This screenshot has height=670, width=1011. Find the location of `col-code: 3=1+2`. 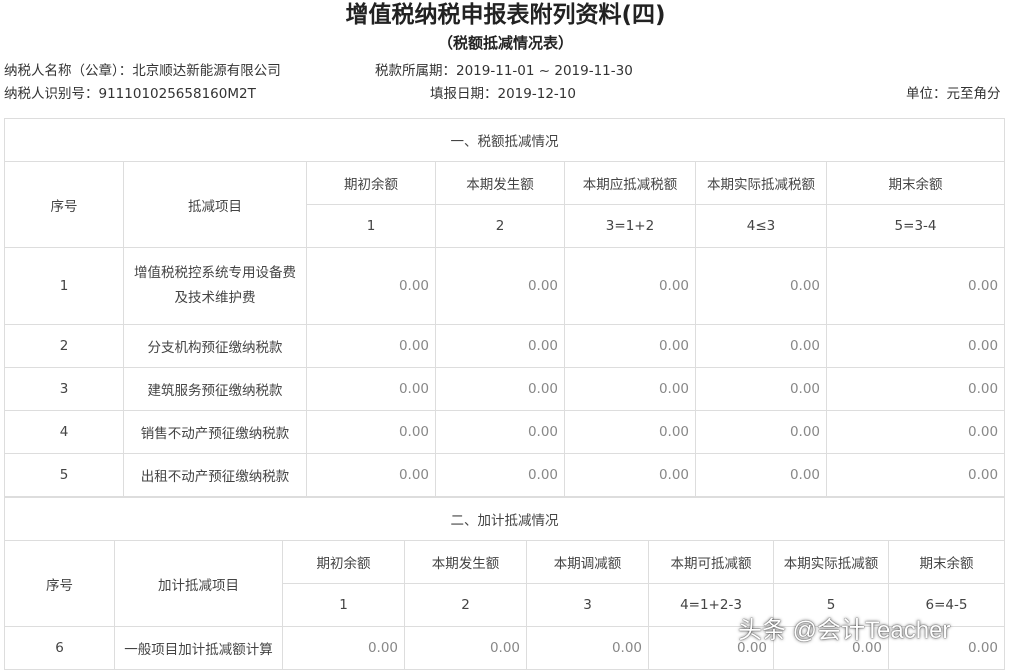

col-code: 3=1+2 is located at coordinates (630, 226).